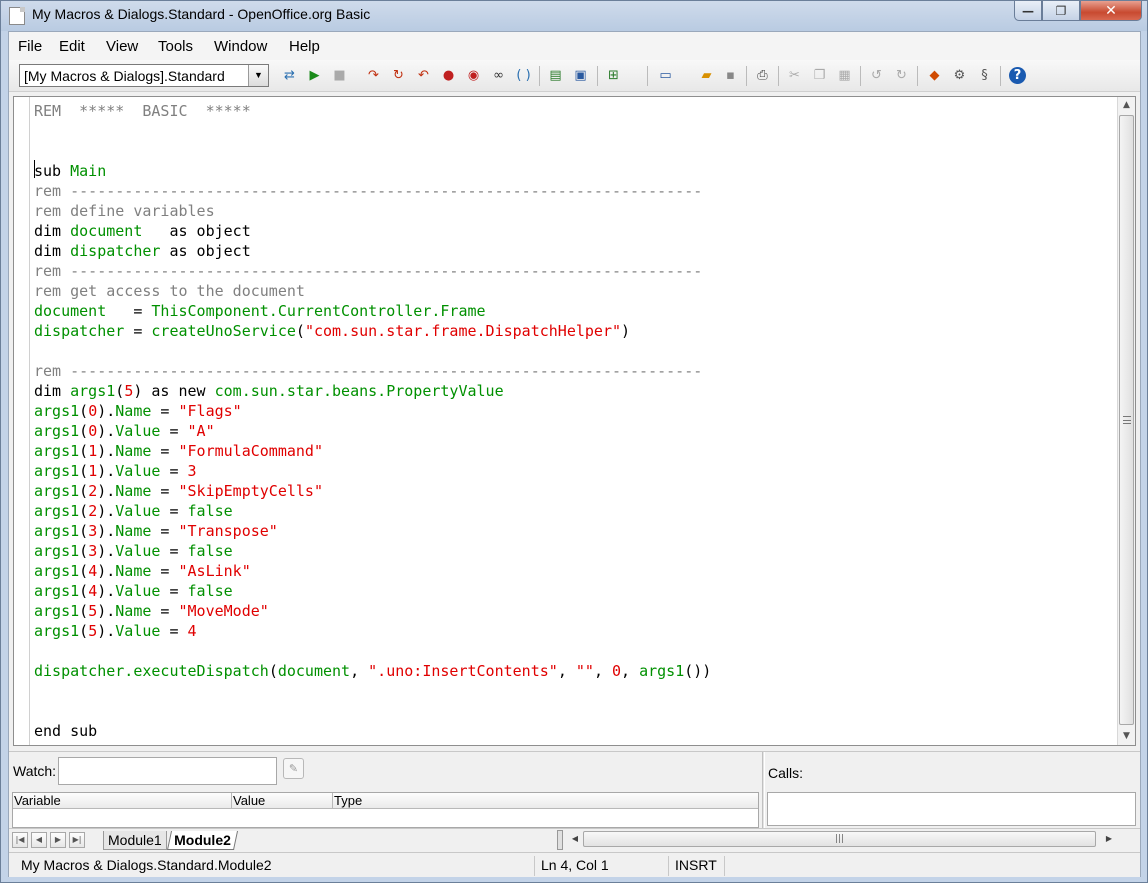 The width and height of the screenshot is (1148, 883). Describe the element at coordinates (372, 411) in the screenshot. I see `code-line: args1(0).Name = "Flags"` at that location.